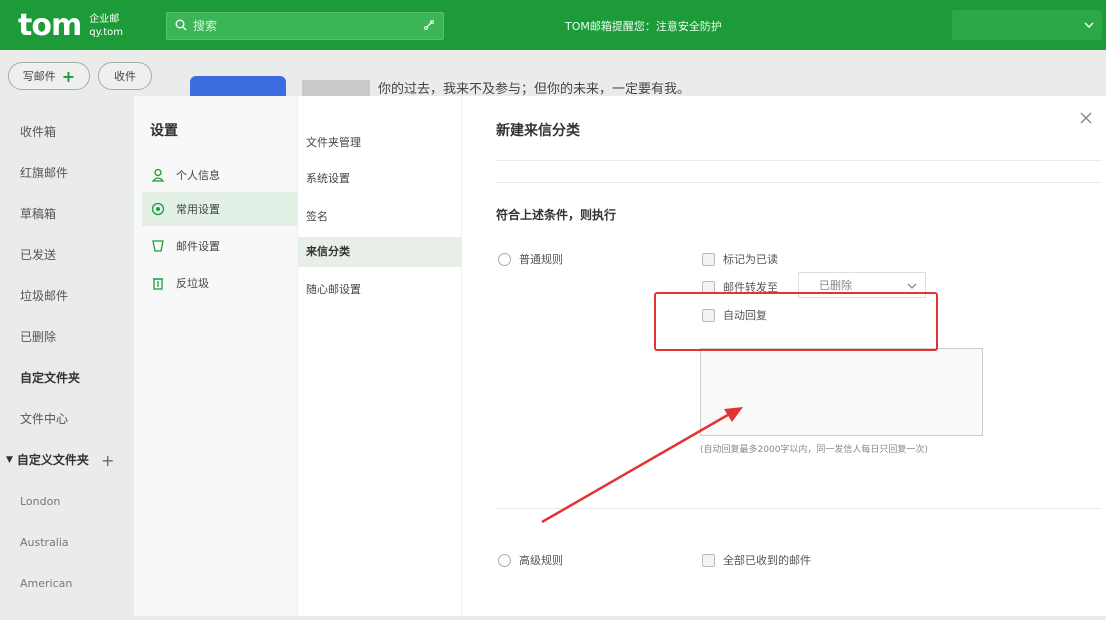 This screenshot has height=620, width=1106. What do you see at coordinates (104, 19) in the screenshot?
I see `logo-sub-line1: 企业邮` at bounding box center [104, 19].